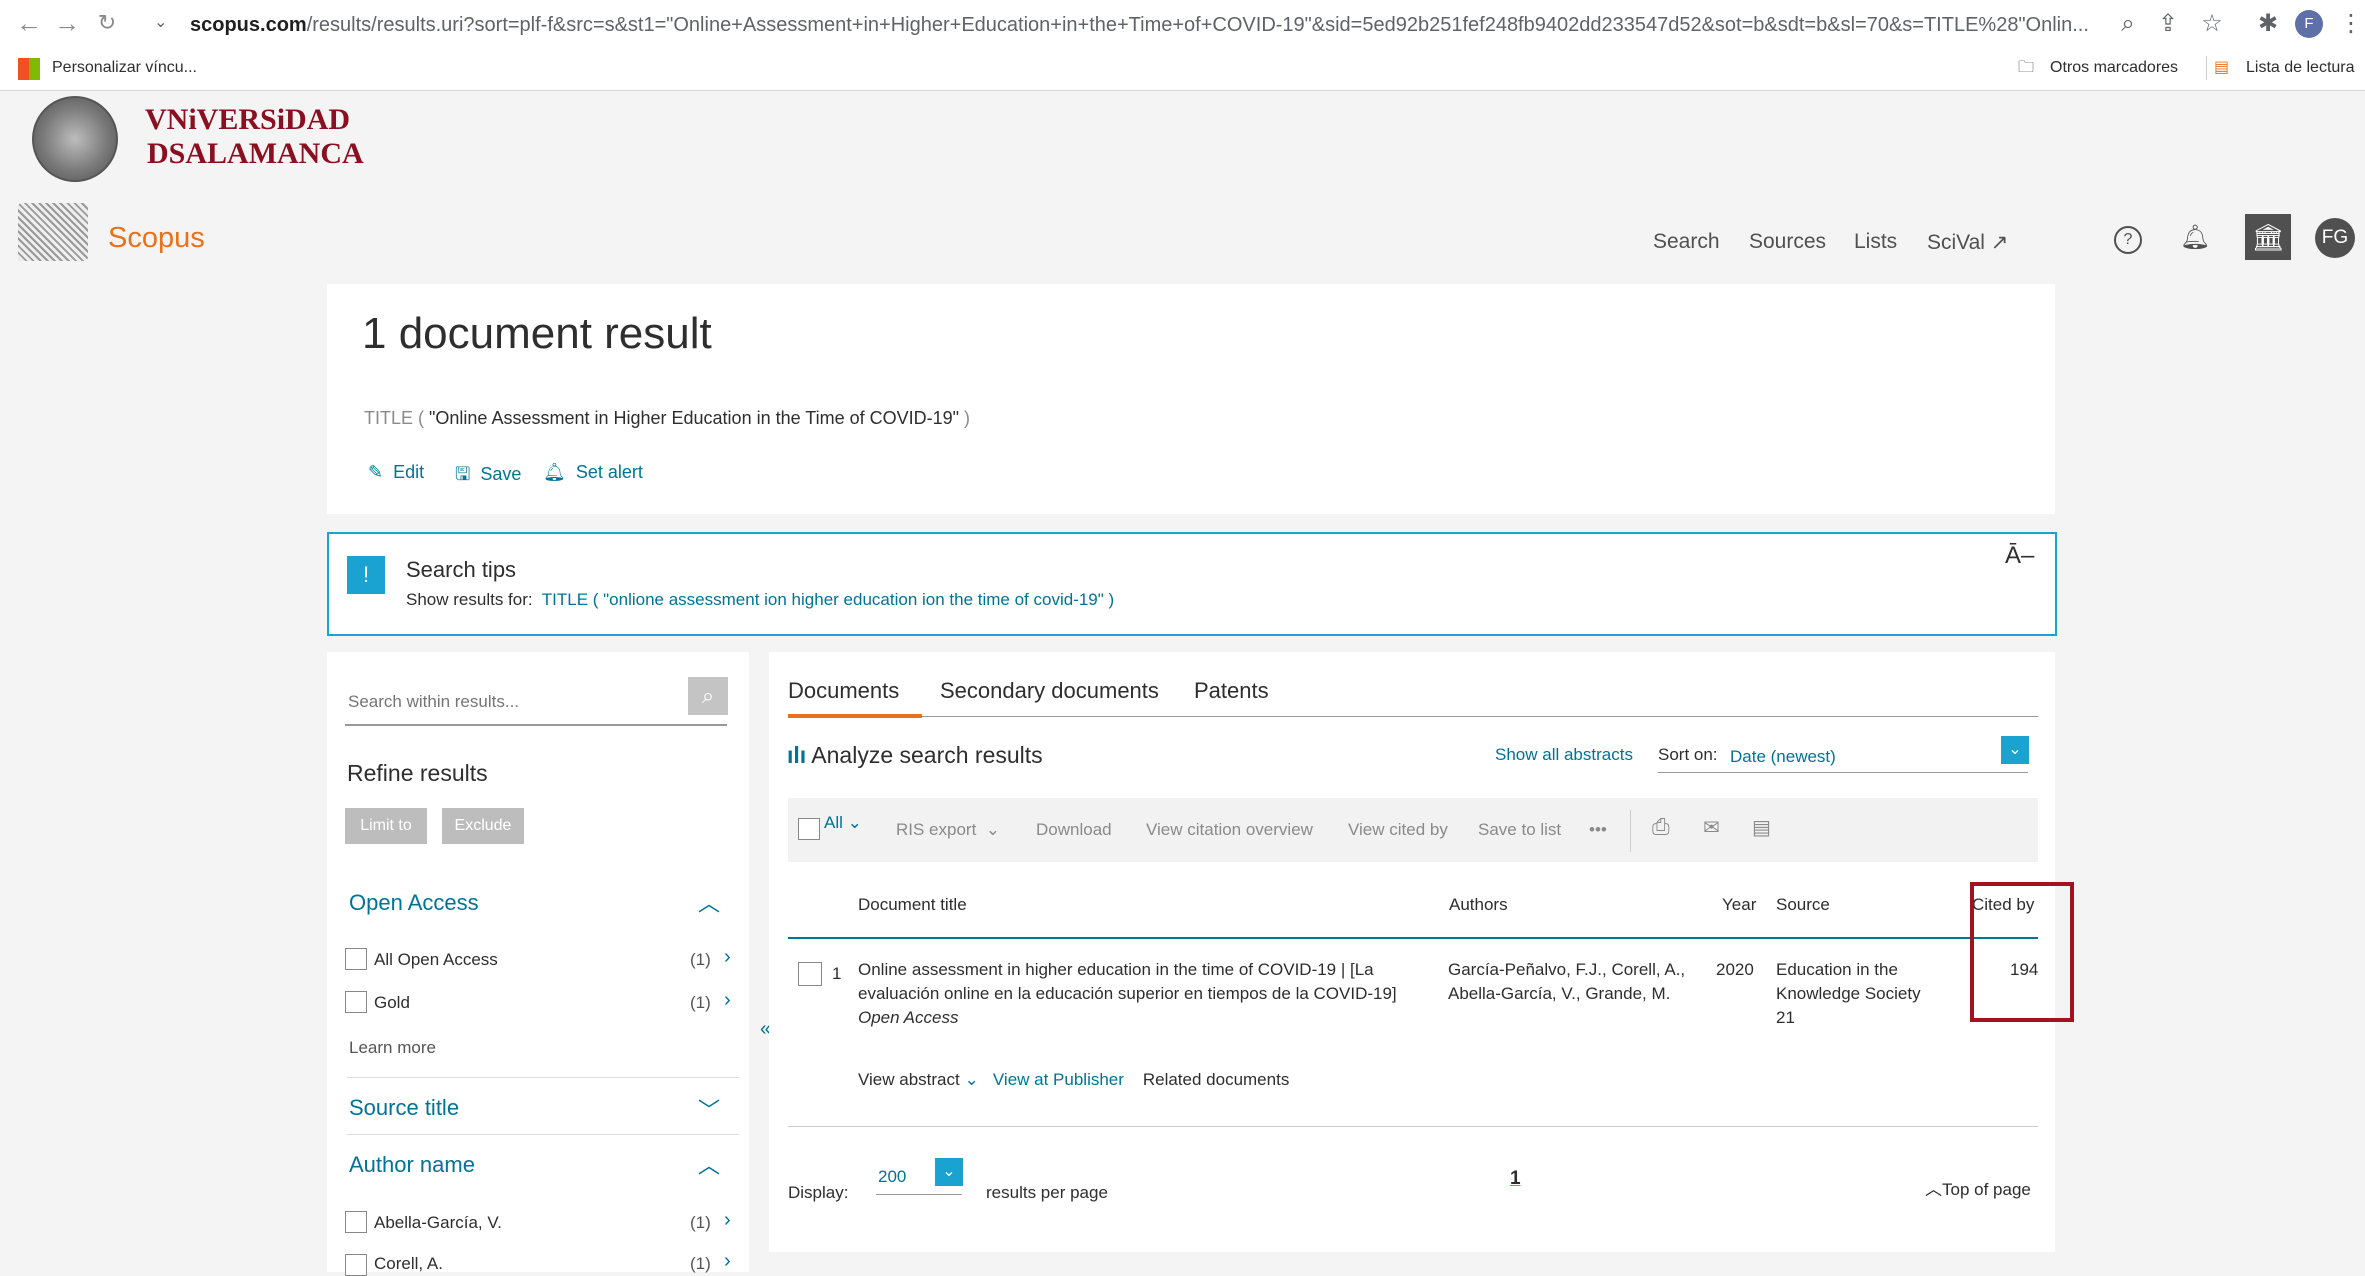  I want to click on url-host: scopus.com, so click(248, 25).